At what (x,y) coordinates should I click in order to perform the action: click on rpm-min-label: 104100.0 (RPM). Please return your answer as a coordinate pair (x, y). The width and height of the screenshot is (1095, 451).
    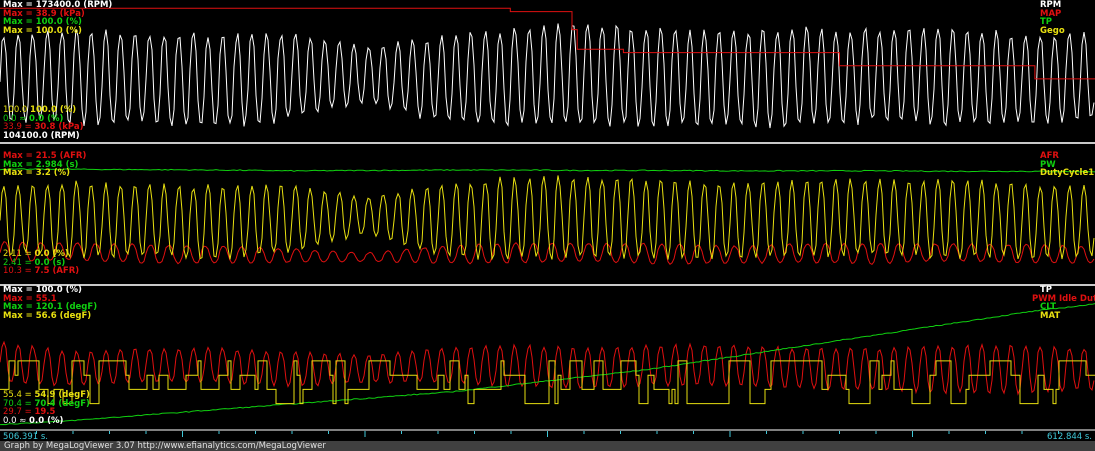
    Looking at the image, I should click on (41, 135).